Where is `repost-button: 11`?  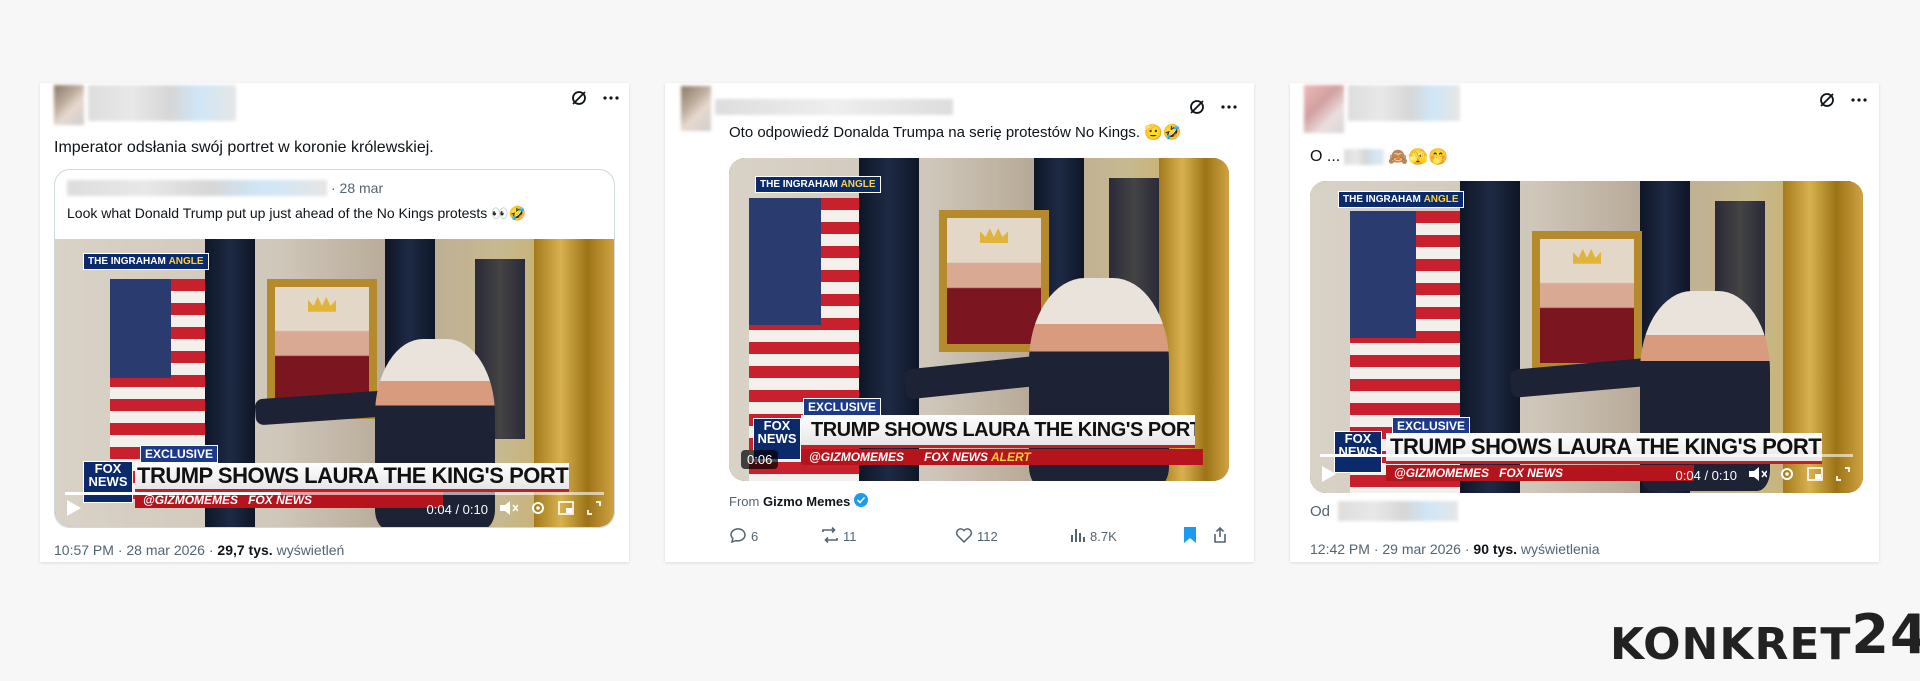 repost-button: 11 is located at coordinates (839, 536).